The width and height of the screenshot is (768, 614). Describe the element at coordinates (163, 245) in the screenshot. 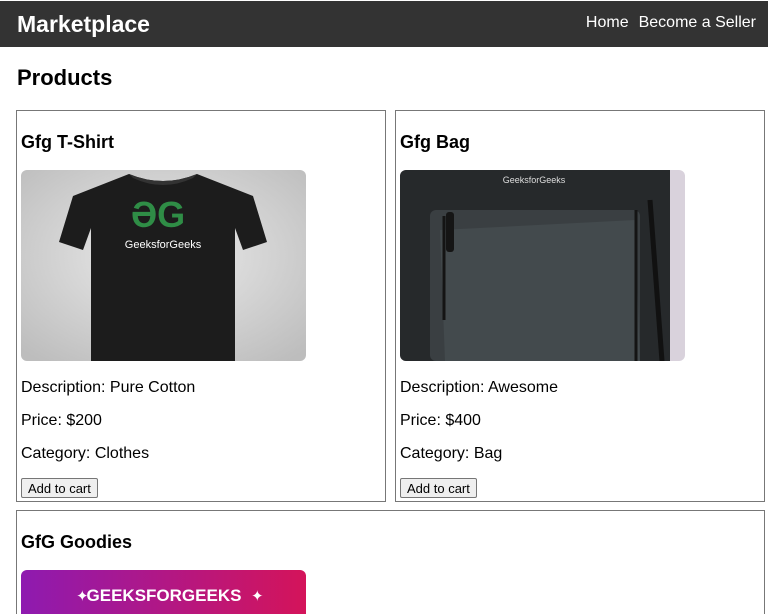

I see `tshirt-logo-text: GeeksforGeeks` at that location.